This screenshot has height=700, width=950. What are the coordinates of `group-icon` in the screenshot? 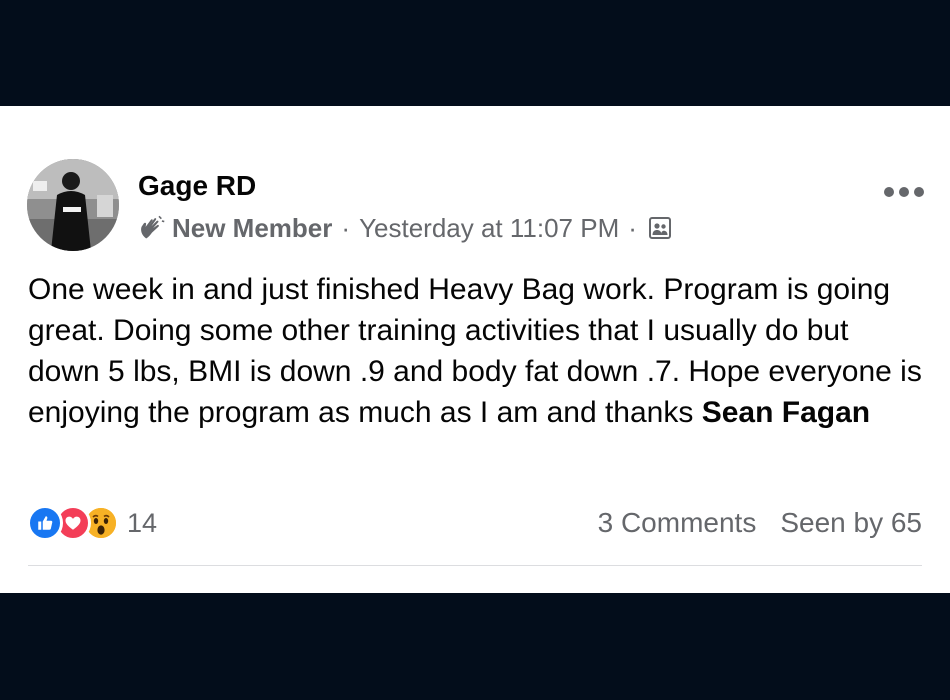 It's located at (659, 228).